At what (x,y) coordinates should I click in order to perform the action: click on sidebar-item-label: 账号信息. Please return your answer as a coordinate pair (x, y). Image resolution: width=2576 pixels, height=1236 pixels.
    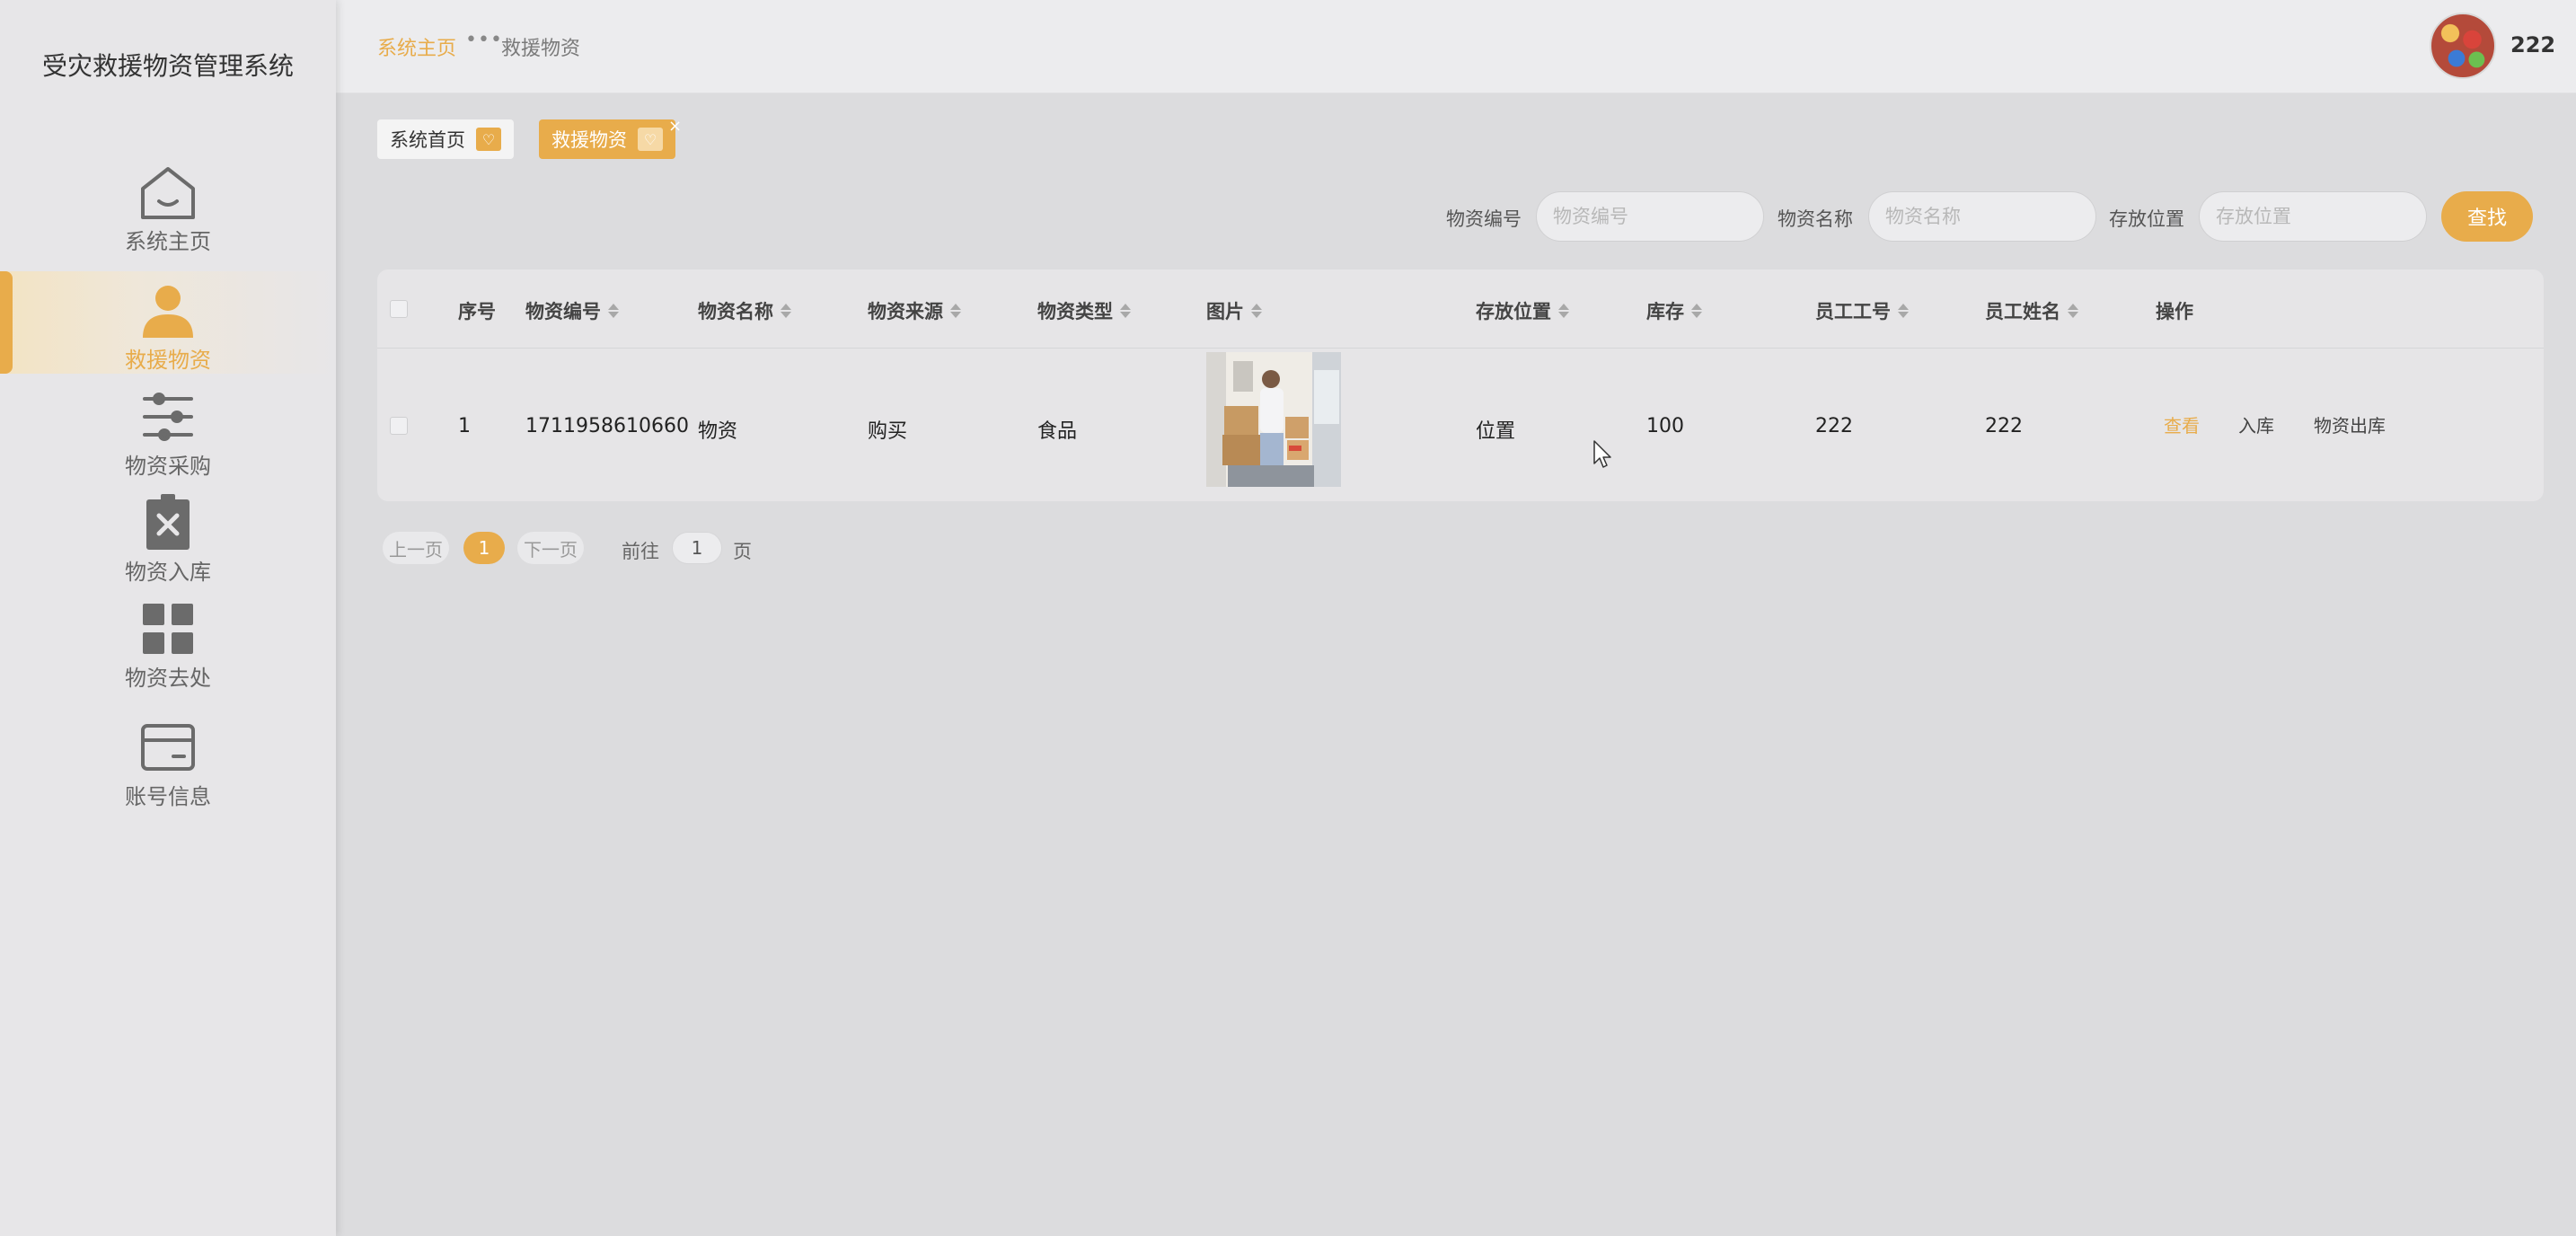
    Looking at the image, I should click on (168, 797).